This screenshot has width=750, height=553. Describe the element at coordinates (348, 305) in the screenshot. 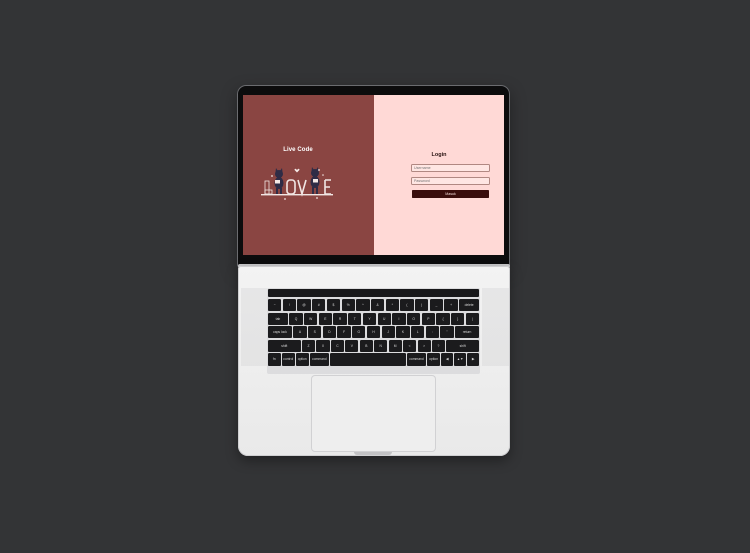

I see `key: %` at that location.